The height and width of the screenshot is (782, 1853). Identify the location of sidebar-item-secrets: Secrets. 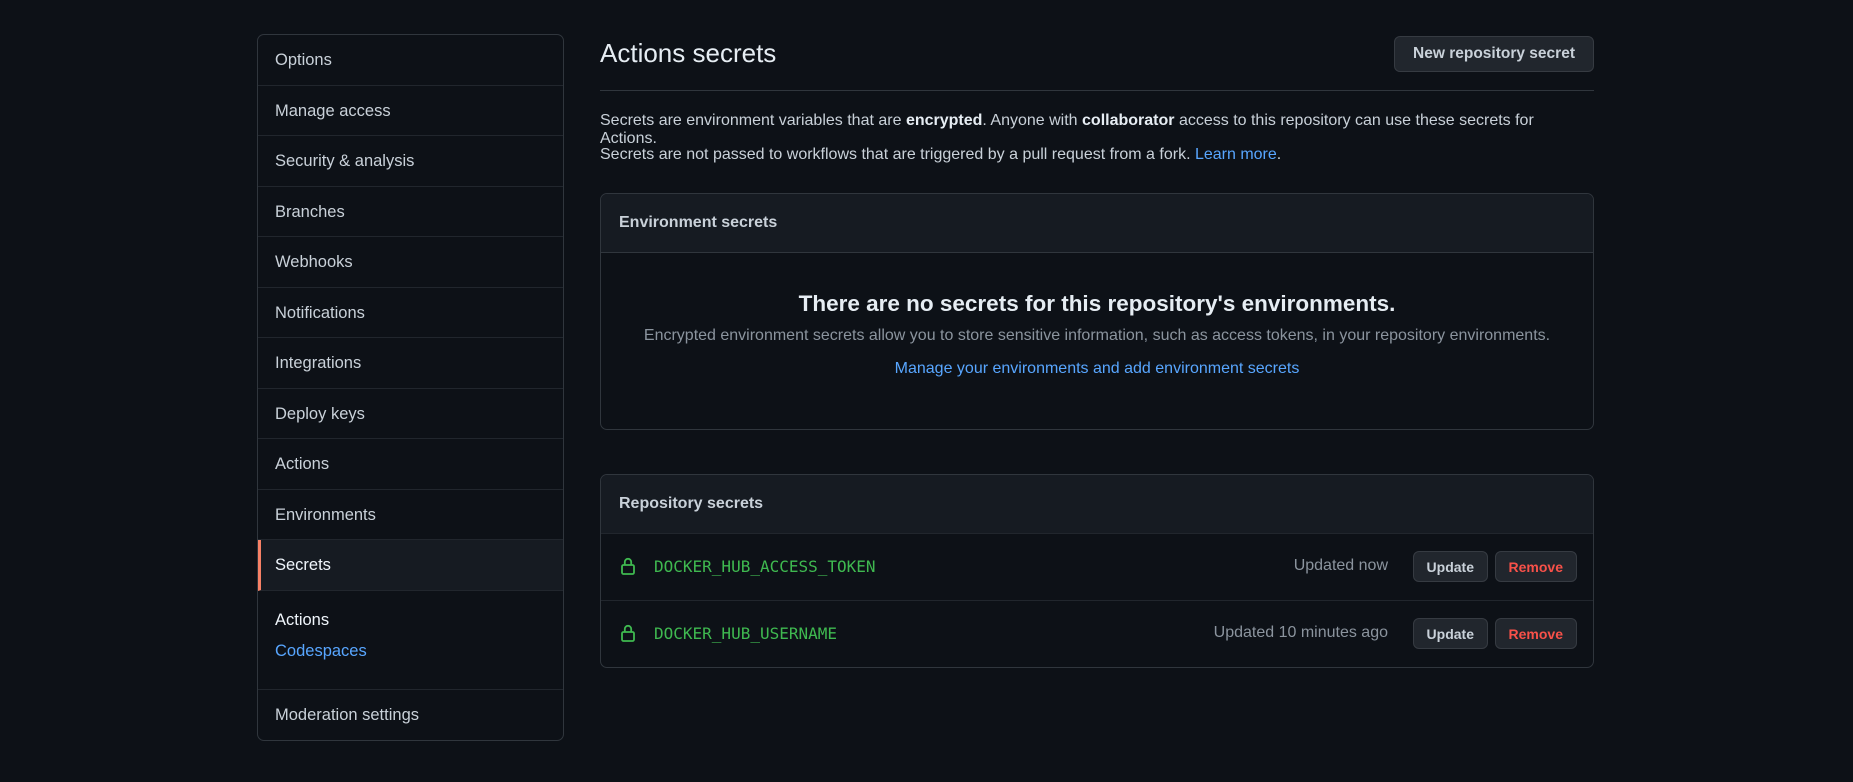
(410, 565).